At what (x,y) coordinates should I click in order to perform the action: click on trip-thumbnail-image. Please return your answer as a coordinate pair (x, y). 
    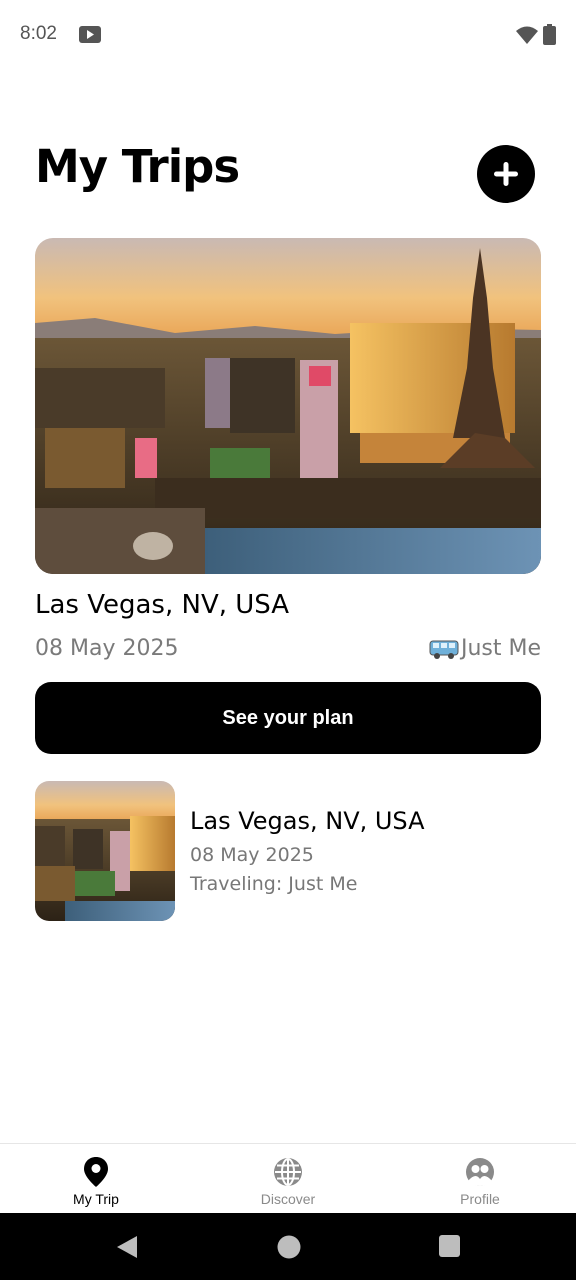
    Looking at the image, I should click on (105, 851).